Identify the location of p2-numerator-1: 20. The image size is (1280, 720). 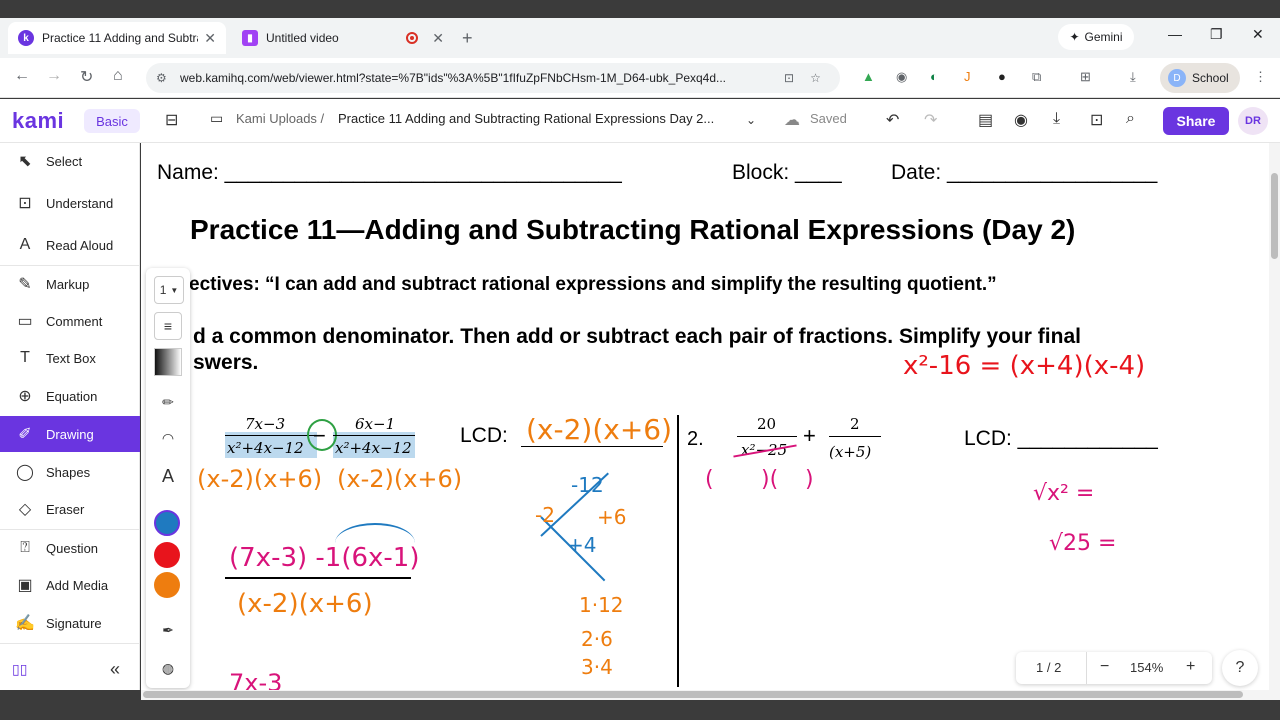
(767, 424).